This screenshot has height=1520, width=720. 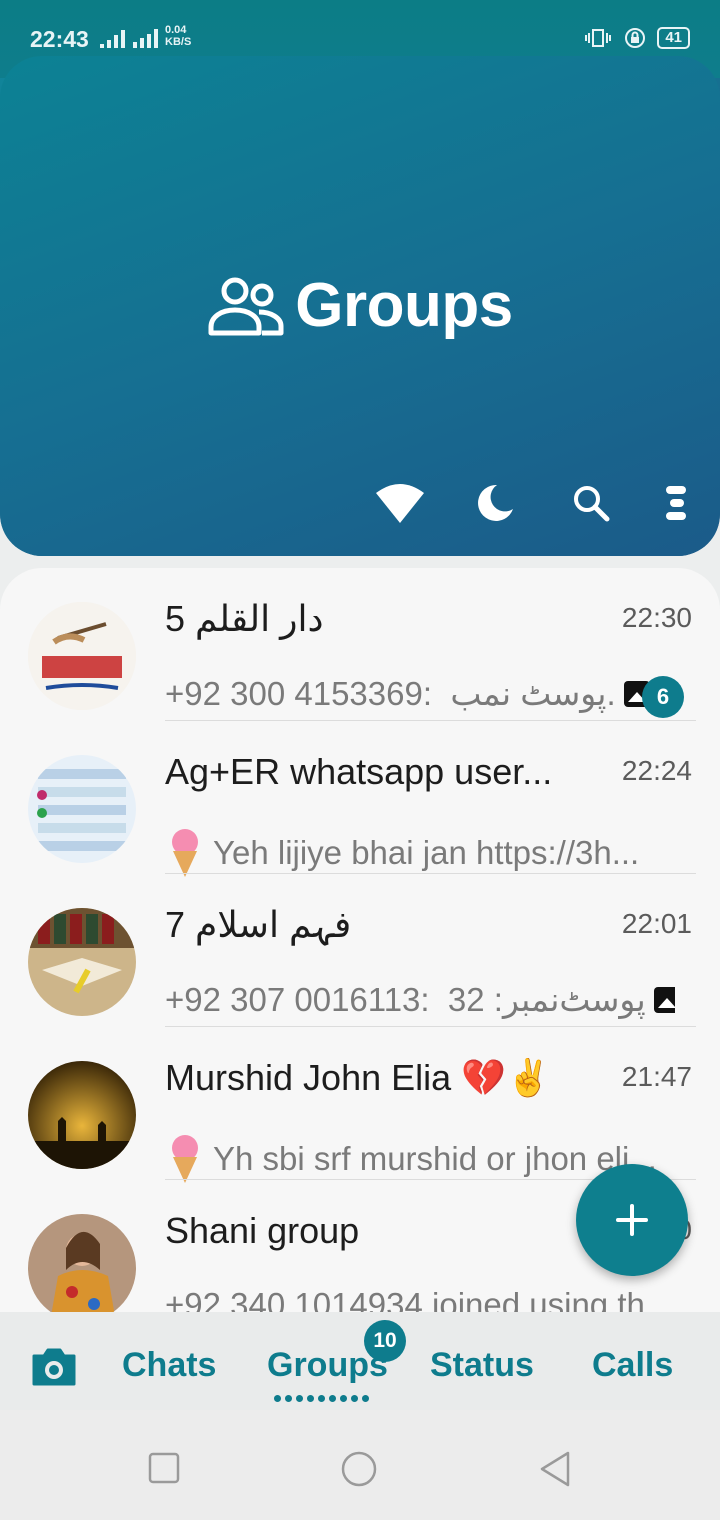 I want to click on search-icon, so click(x=591, y=503).